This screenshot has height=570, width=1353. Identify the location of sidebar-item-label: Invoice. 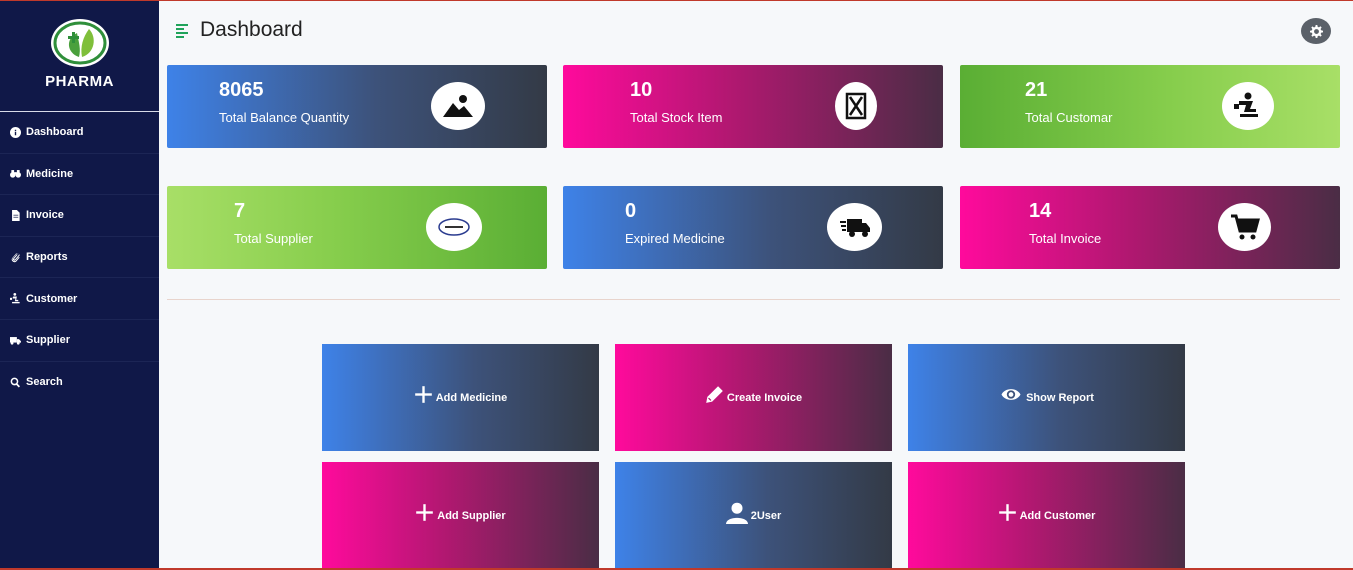
(45, 215).